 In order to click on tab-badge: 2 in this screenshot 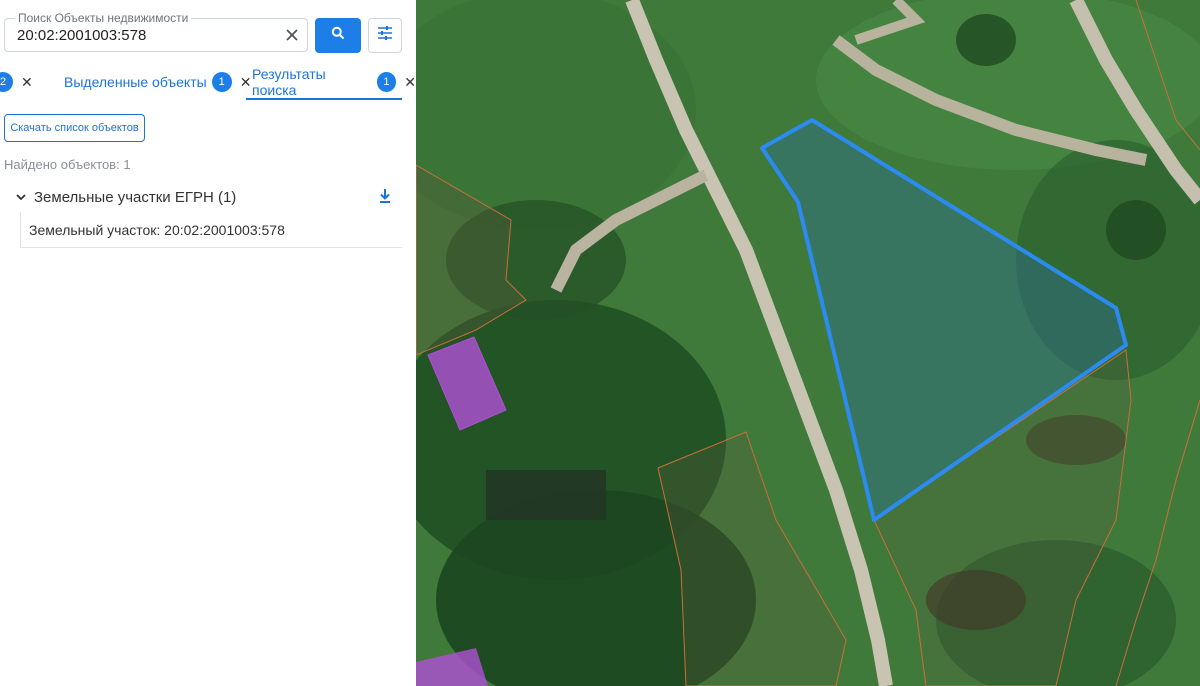, I will do `click(6, 82)`.